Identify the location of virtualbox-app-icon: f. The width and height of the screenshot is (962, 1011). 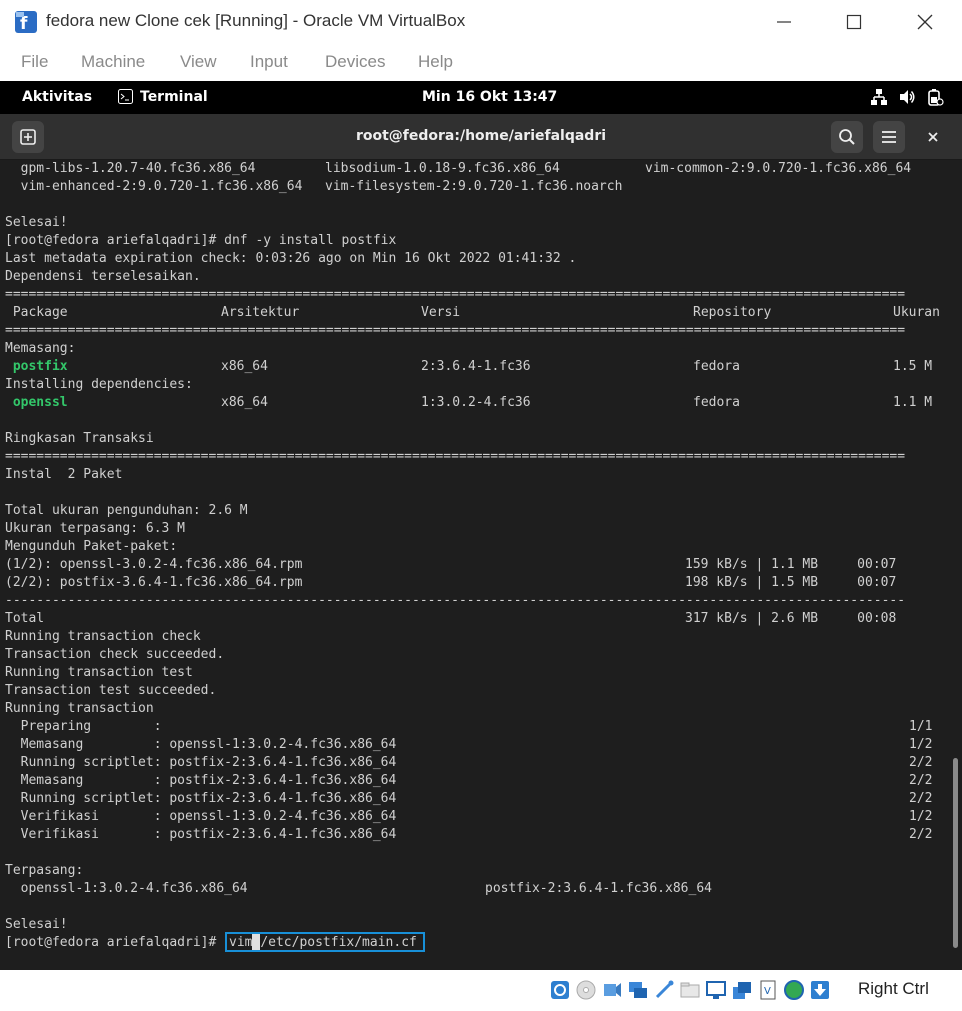
(26, 22).